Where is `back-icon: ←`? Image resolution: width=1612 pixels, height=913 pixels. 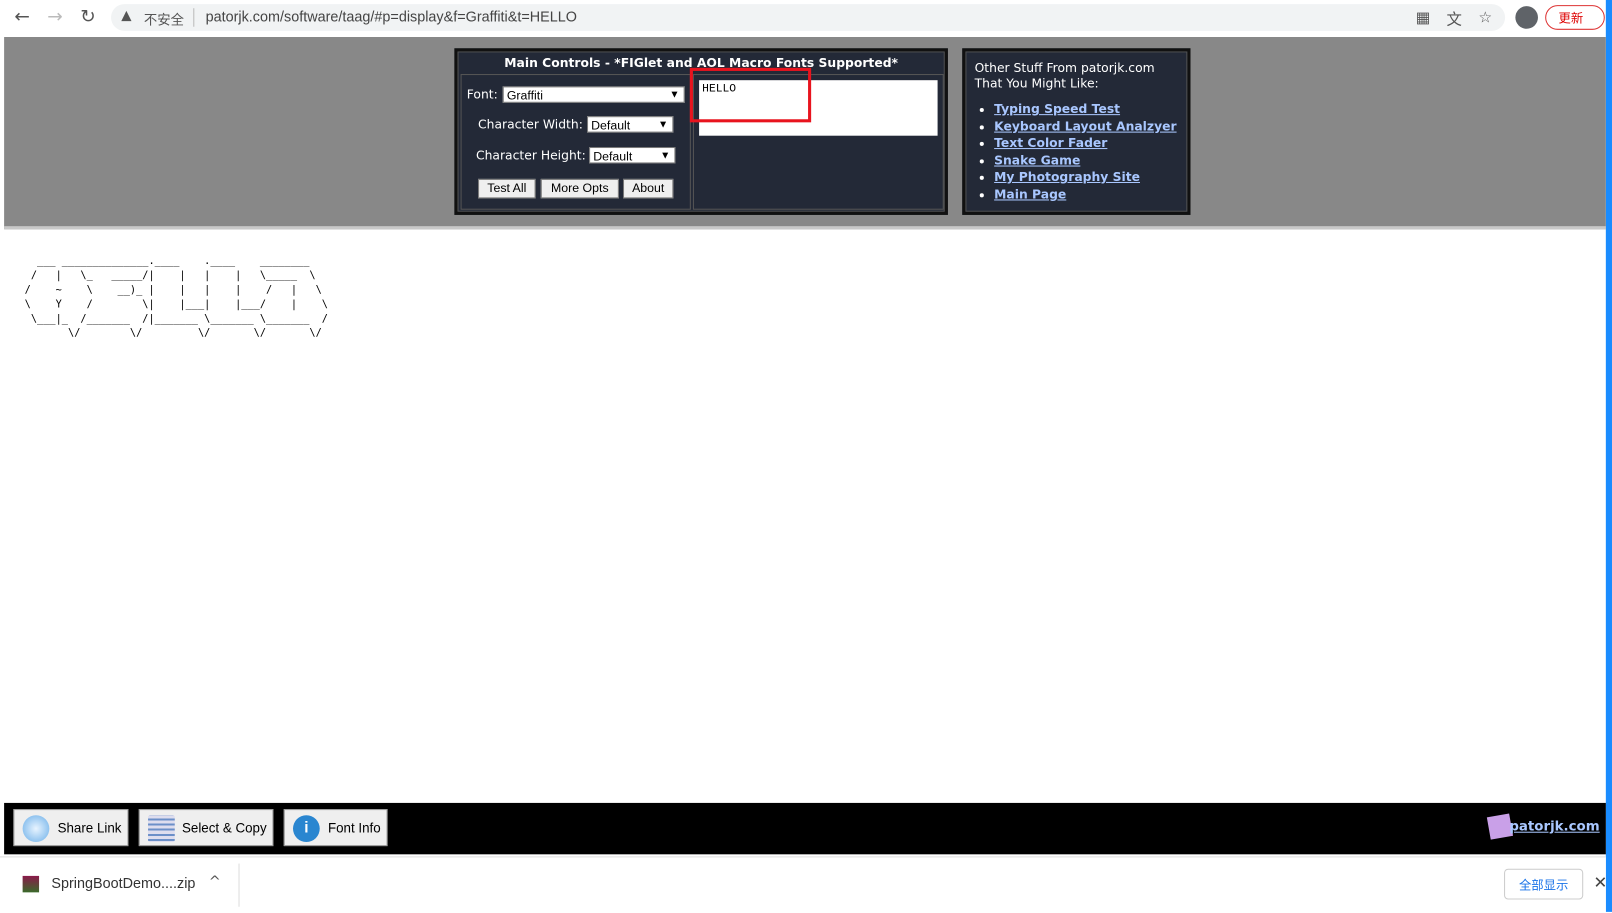
back-icon: ← is located at coordinates (22, 17).